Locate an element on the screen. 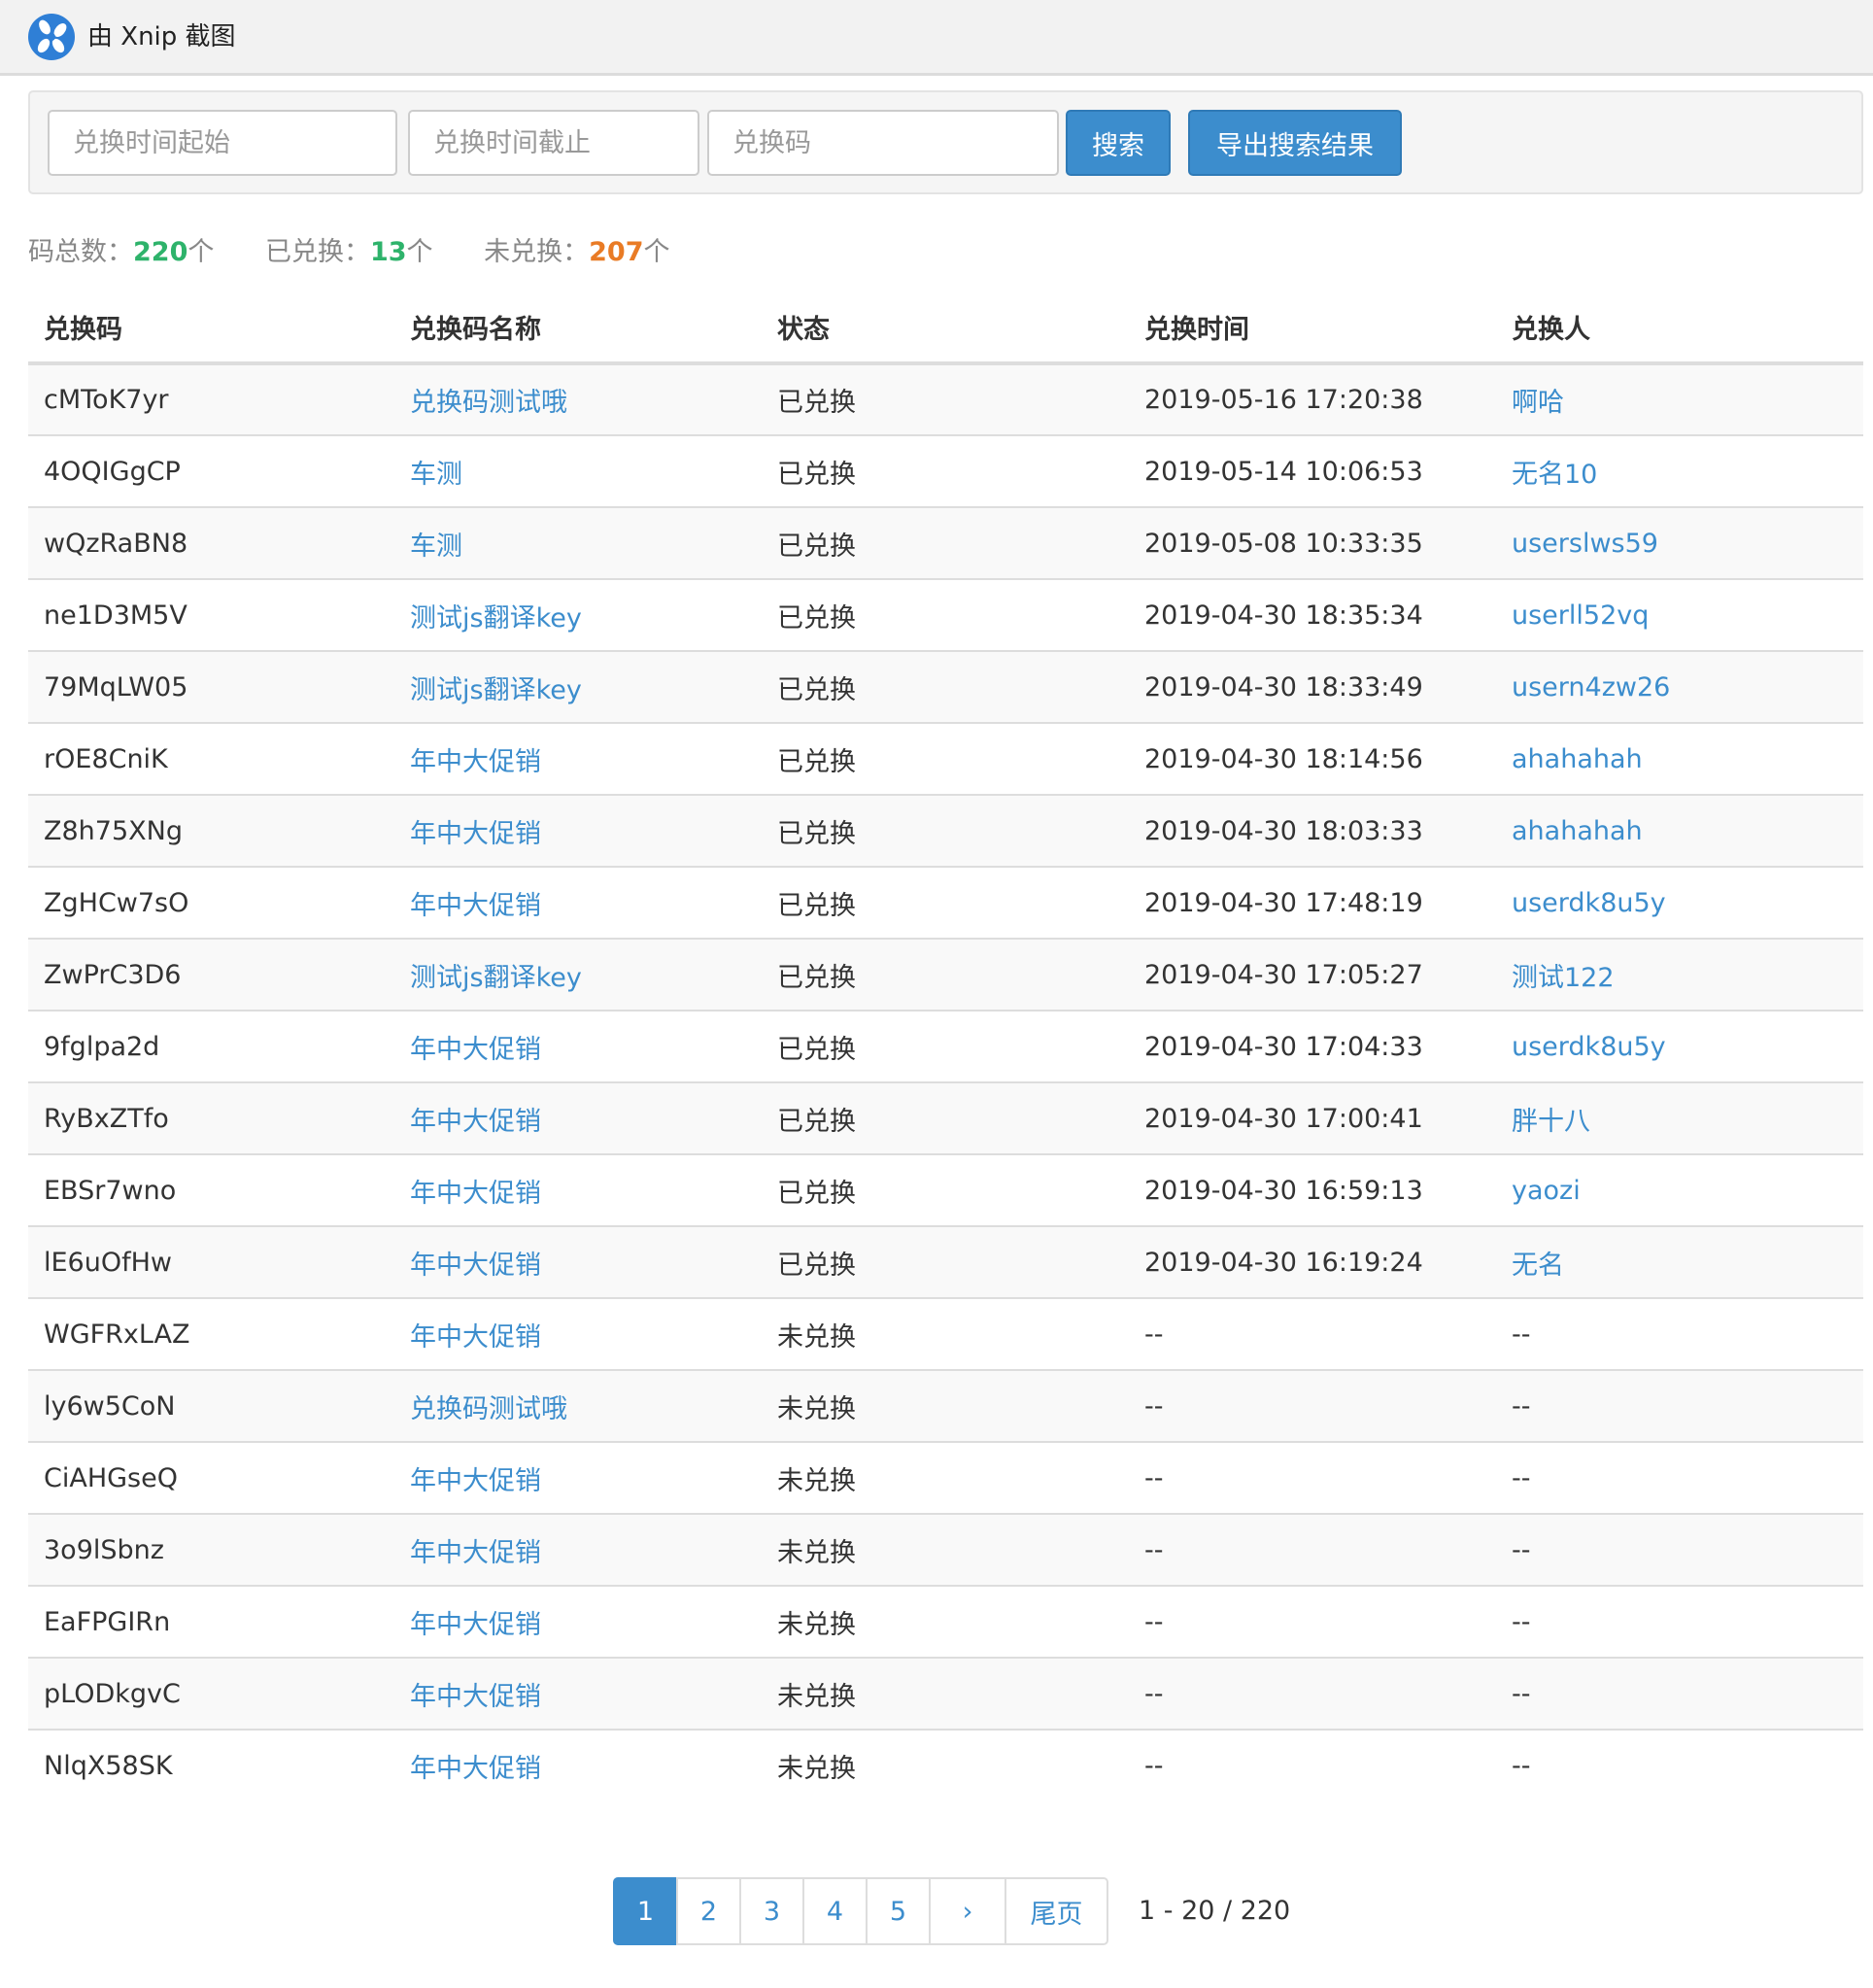 The image size is (1873, 1988). code-cell: EaFPGIRn is located at coordinates (211, 1622).